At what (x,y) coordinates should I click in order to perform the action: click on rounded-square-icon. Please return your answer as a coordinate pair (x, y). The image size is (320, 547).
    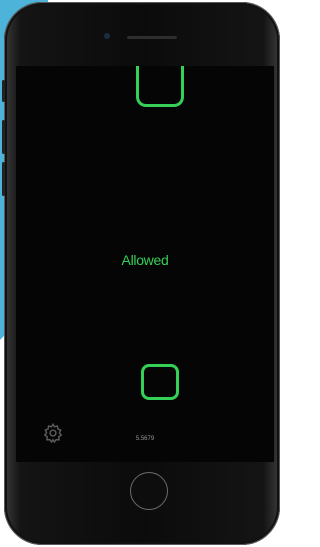
    Looking at the image, I should click on (160, 382).